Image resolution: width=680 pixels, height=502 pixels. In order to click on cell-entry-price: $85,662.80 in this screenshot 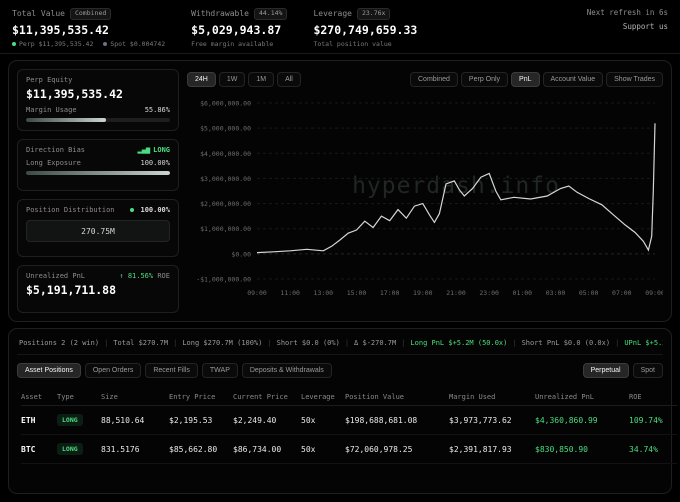, I will do `click(201, 449)`.